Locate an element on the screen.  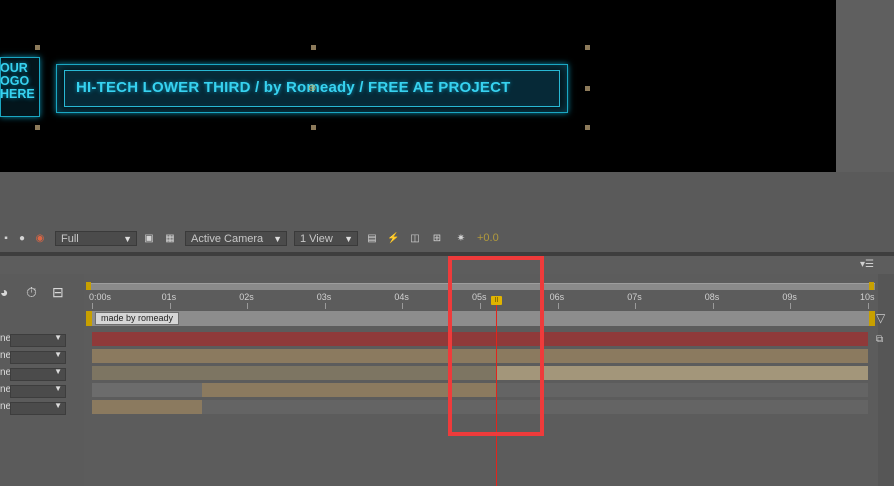
comp-marker-bin-icon: ⧉ is located at coordinates (879, 339).